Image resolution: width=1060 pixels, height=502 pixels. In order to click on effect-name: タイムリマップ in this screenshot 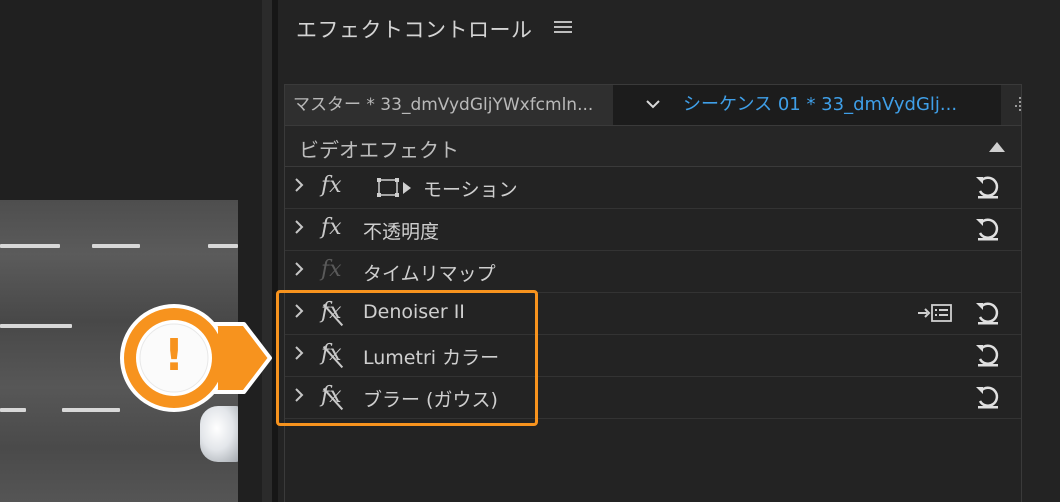, I will do `click(429, 274)`.